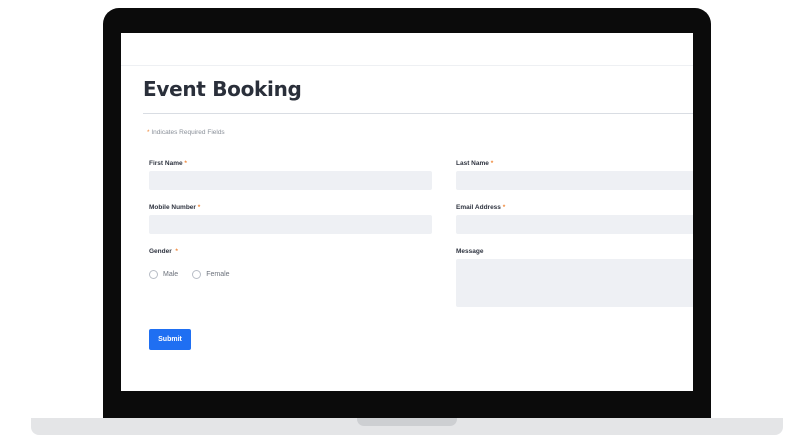  Describe the element at coordinates (175, 207) in the screenshot. I see `mobile-number-label: Mobile Number *` at that location.